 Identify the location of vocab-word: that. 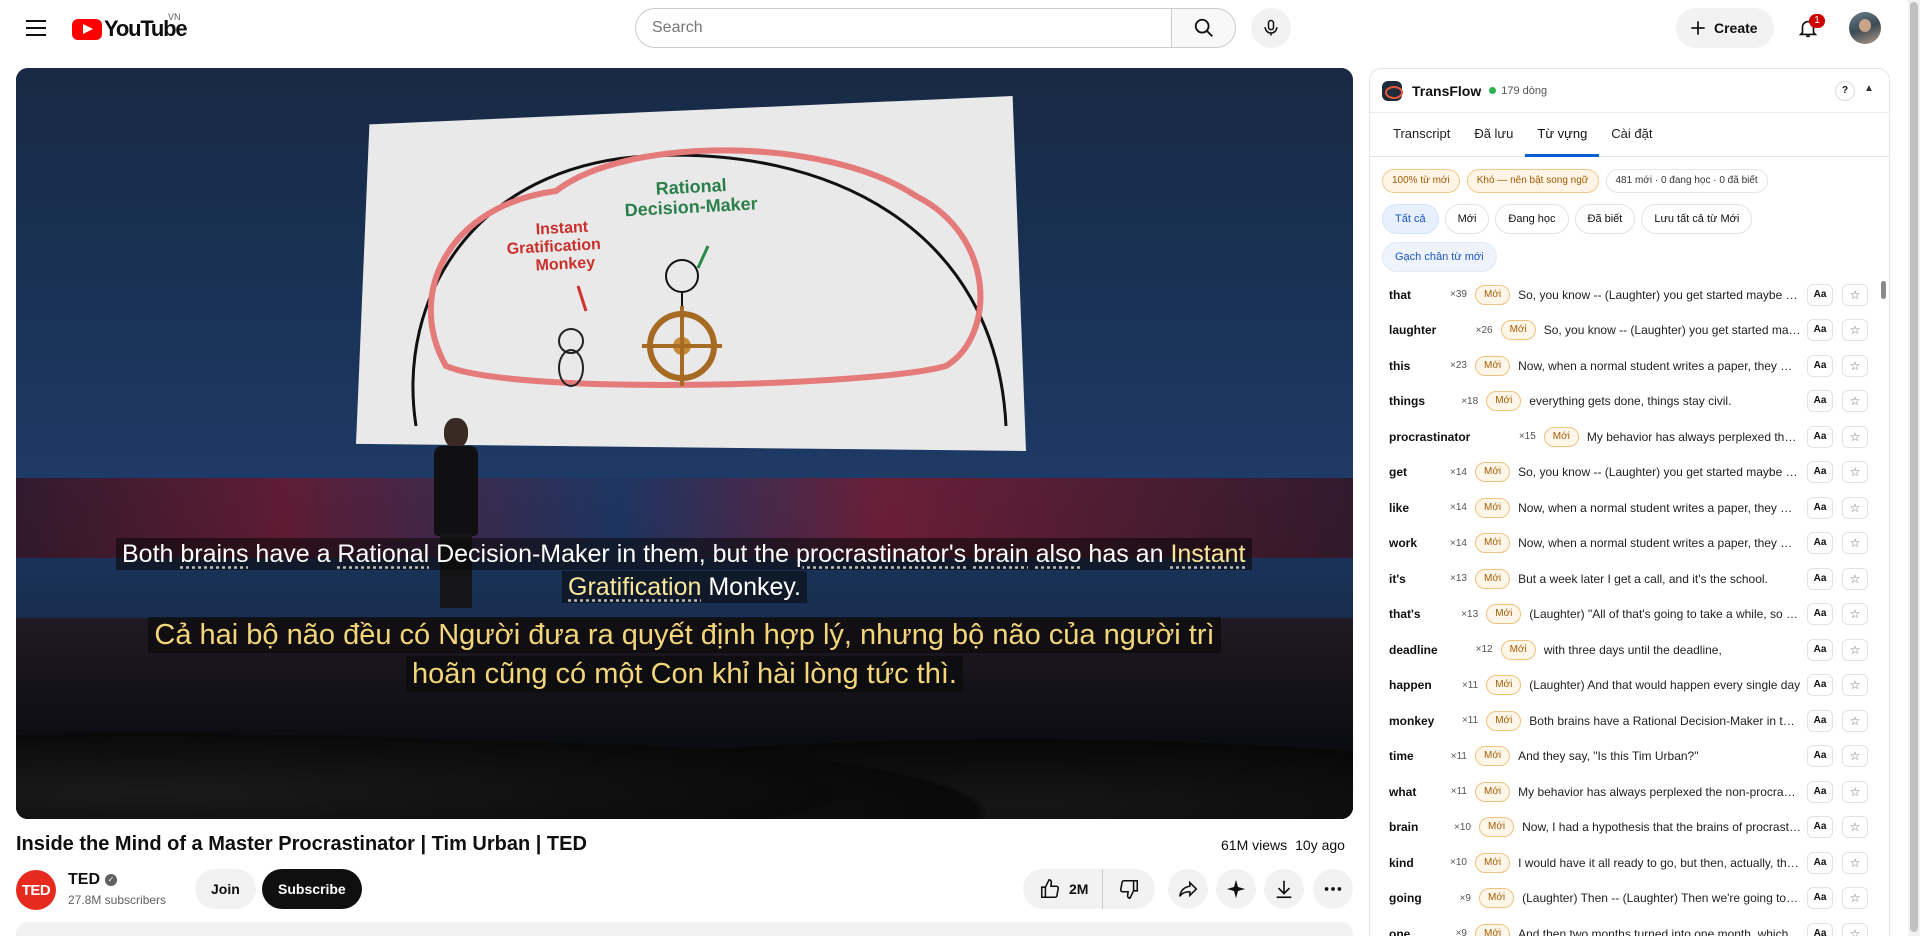
(1400, 295).